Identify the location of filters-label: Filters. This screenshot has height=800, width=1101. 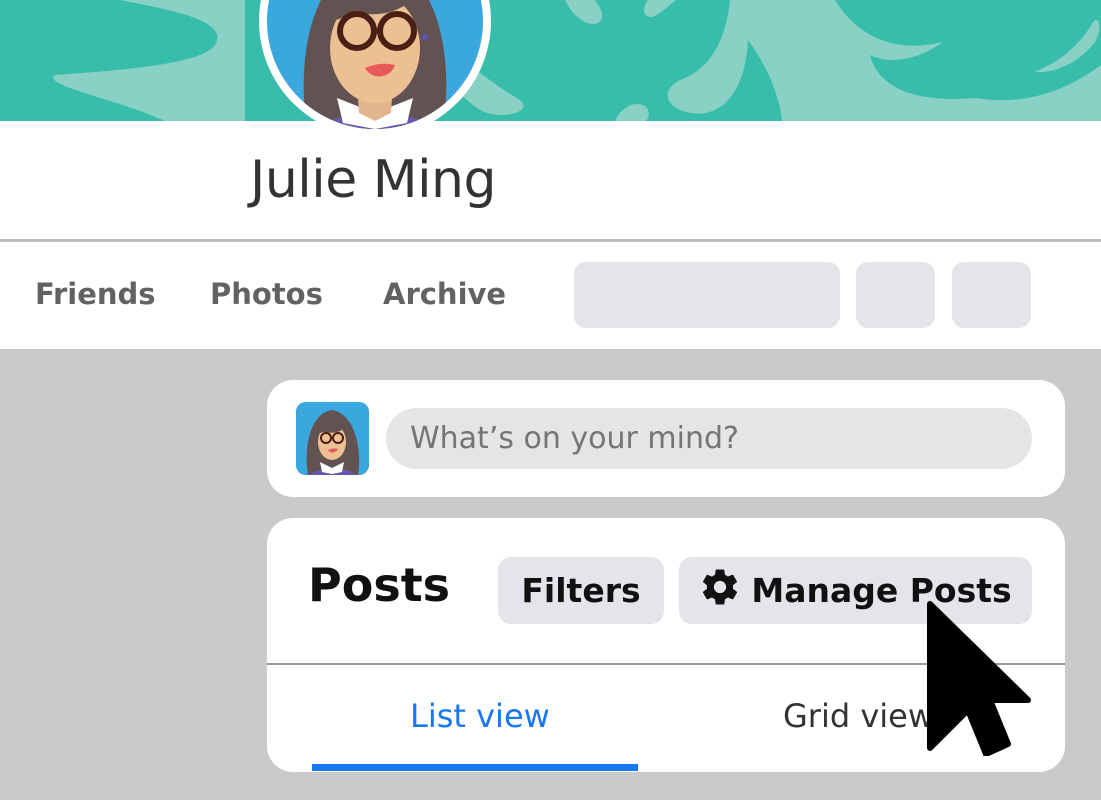
(581, 590).